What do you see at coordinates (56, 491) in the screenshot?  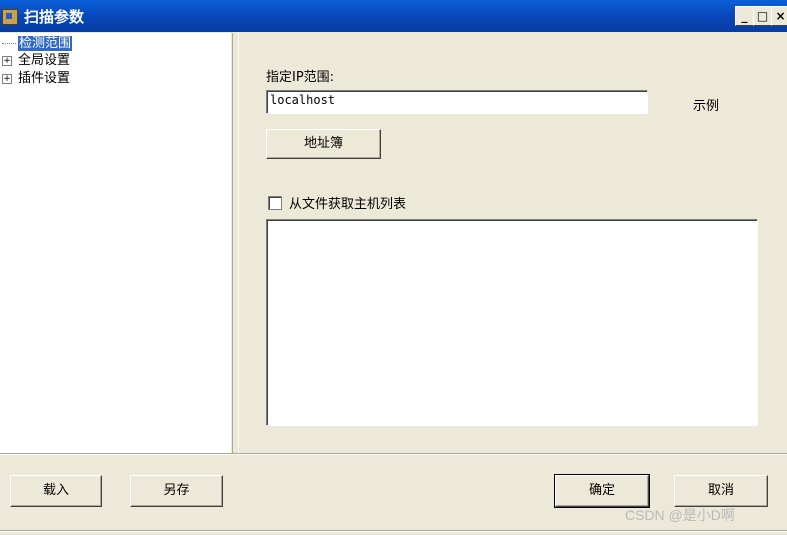 I see `load-button: 载入` at bounding box center [56, 491].